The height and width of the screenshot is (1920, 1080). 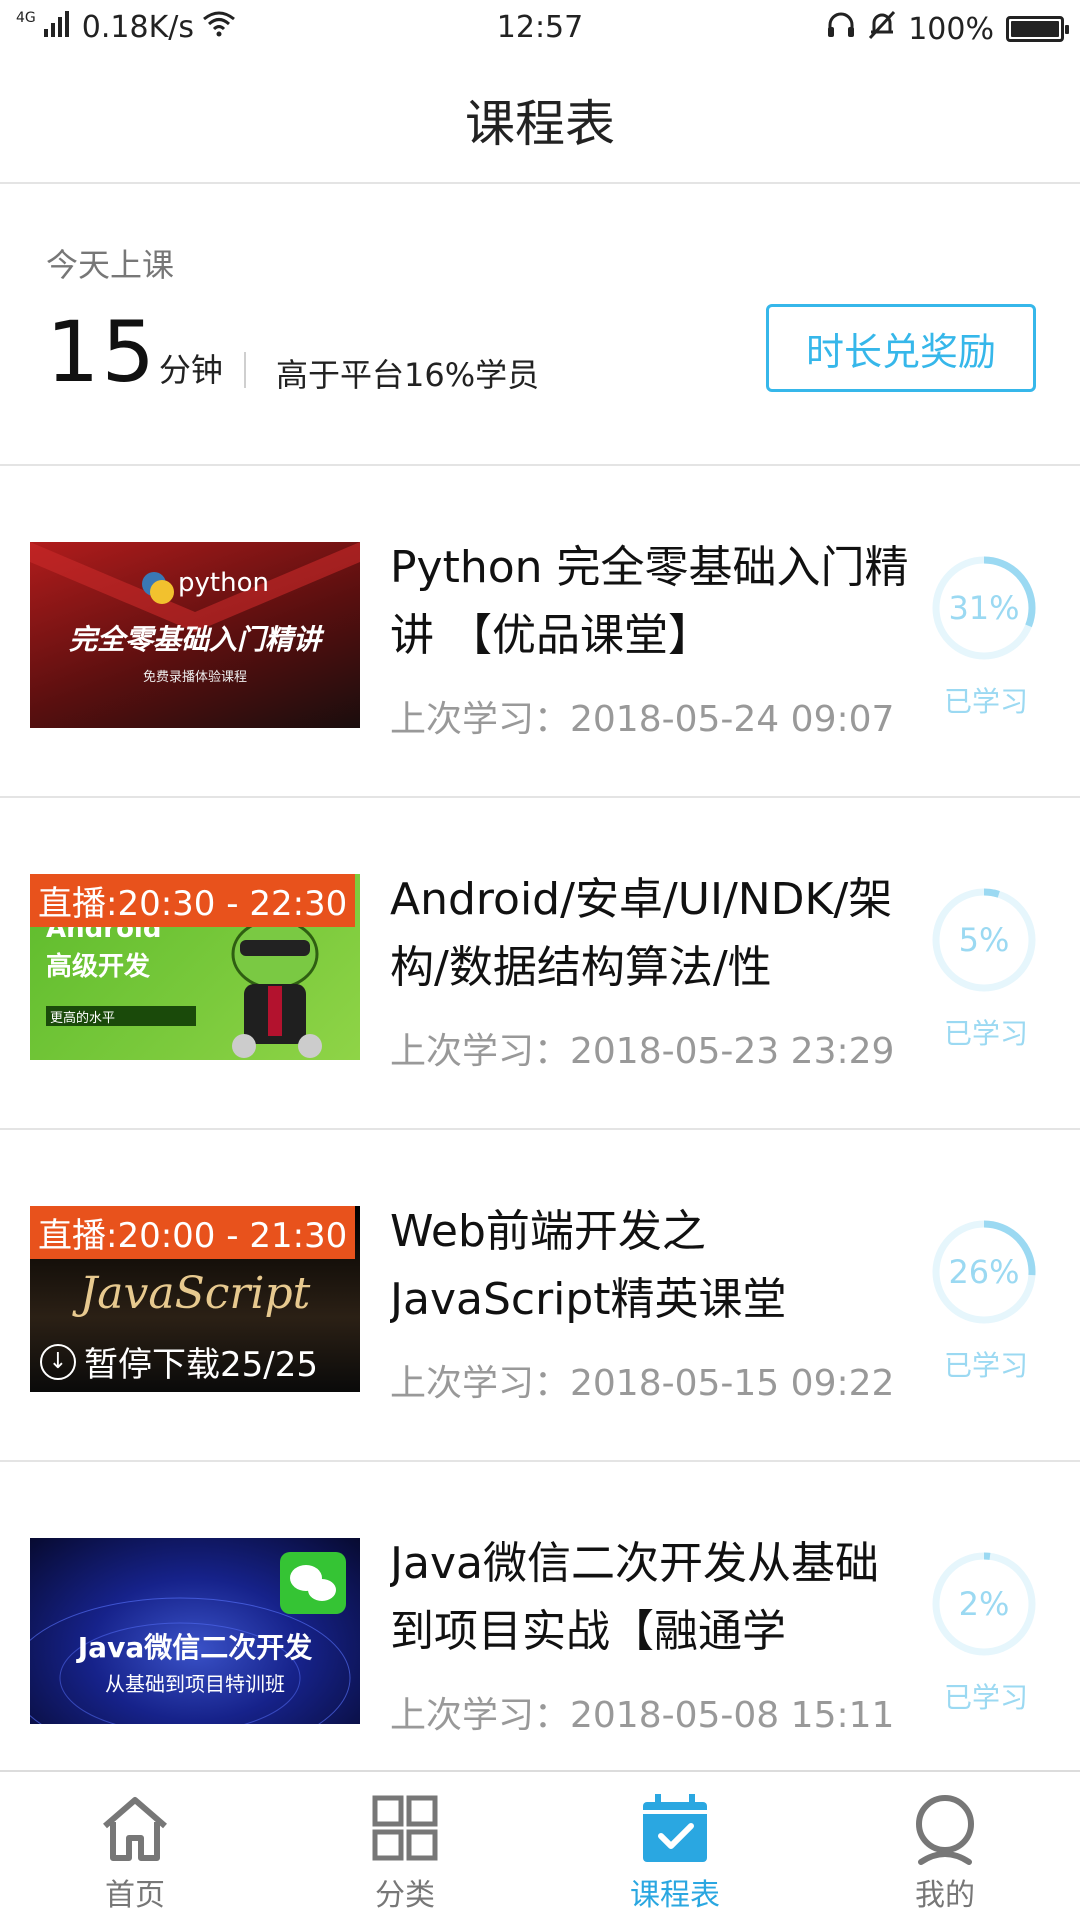 I want to click on course-title: Android/安卓/UI/NDK/架构/数据结构算法/性, so click(x=641, y=933).